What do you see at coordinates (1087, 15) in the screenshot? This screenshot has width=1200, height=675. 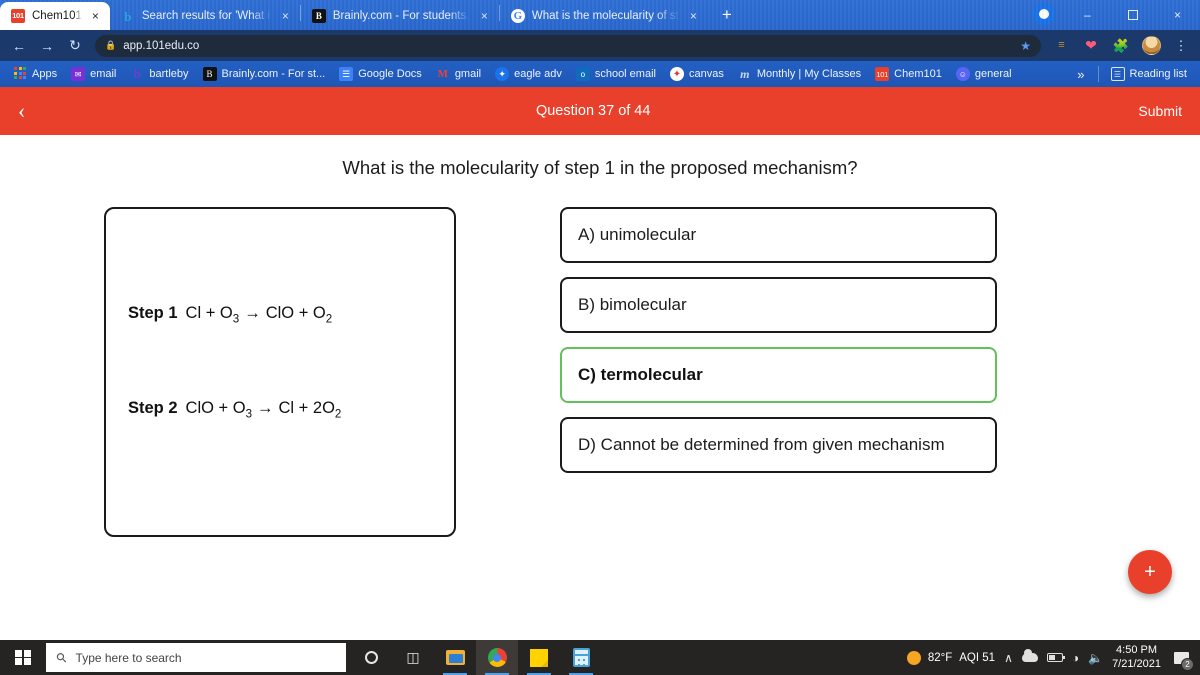 I see `minimize-button: –` at bounding box center [1087, 15].